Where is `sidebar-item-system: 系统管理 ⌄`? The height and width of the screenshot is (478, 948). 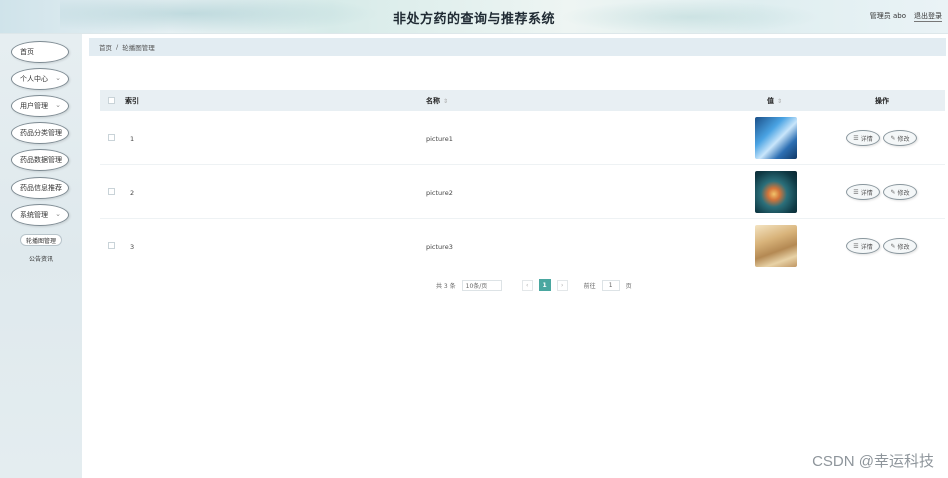 sidebar-item-system: 系统管理 ⌄ is located at coordinates (40, 215).